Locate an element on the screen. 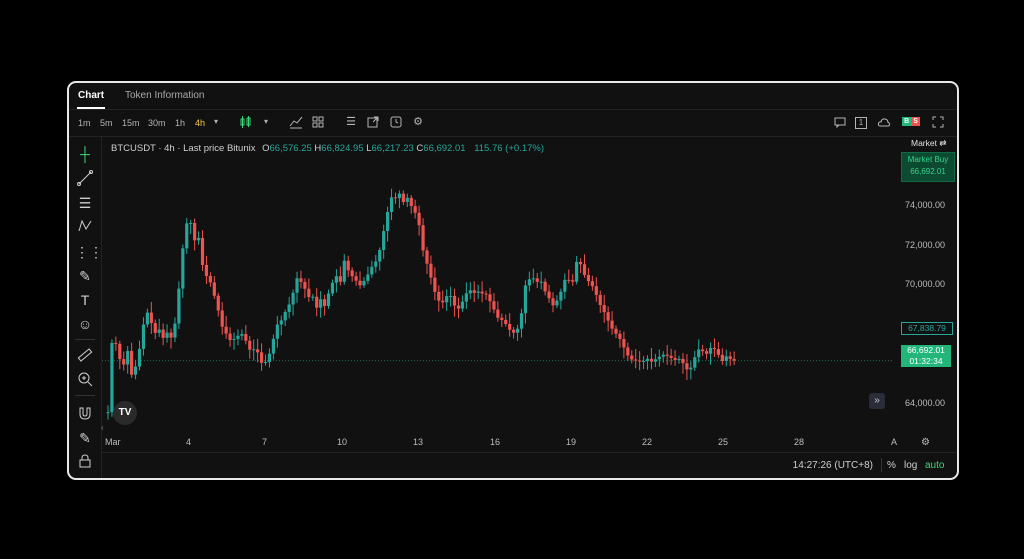 This screenshot has height=559, width=1024. scroll-to-realtime-icon: » is located at coordinates (877, 401).